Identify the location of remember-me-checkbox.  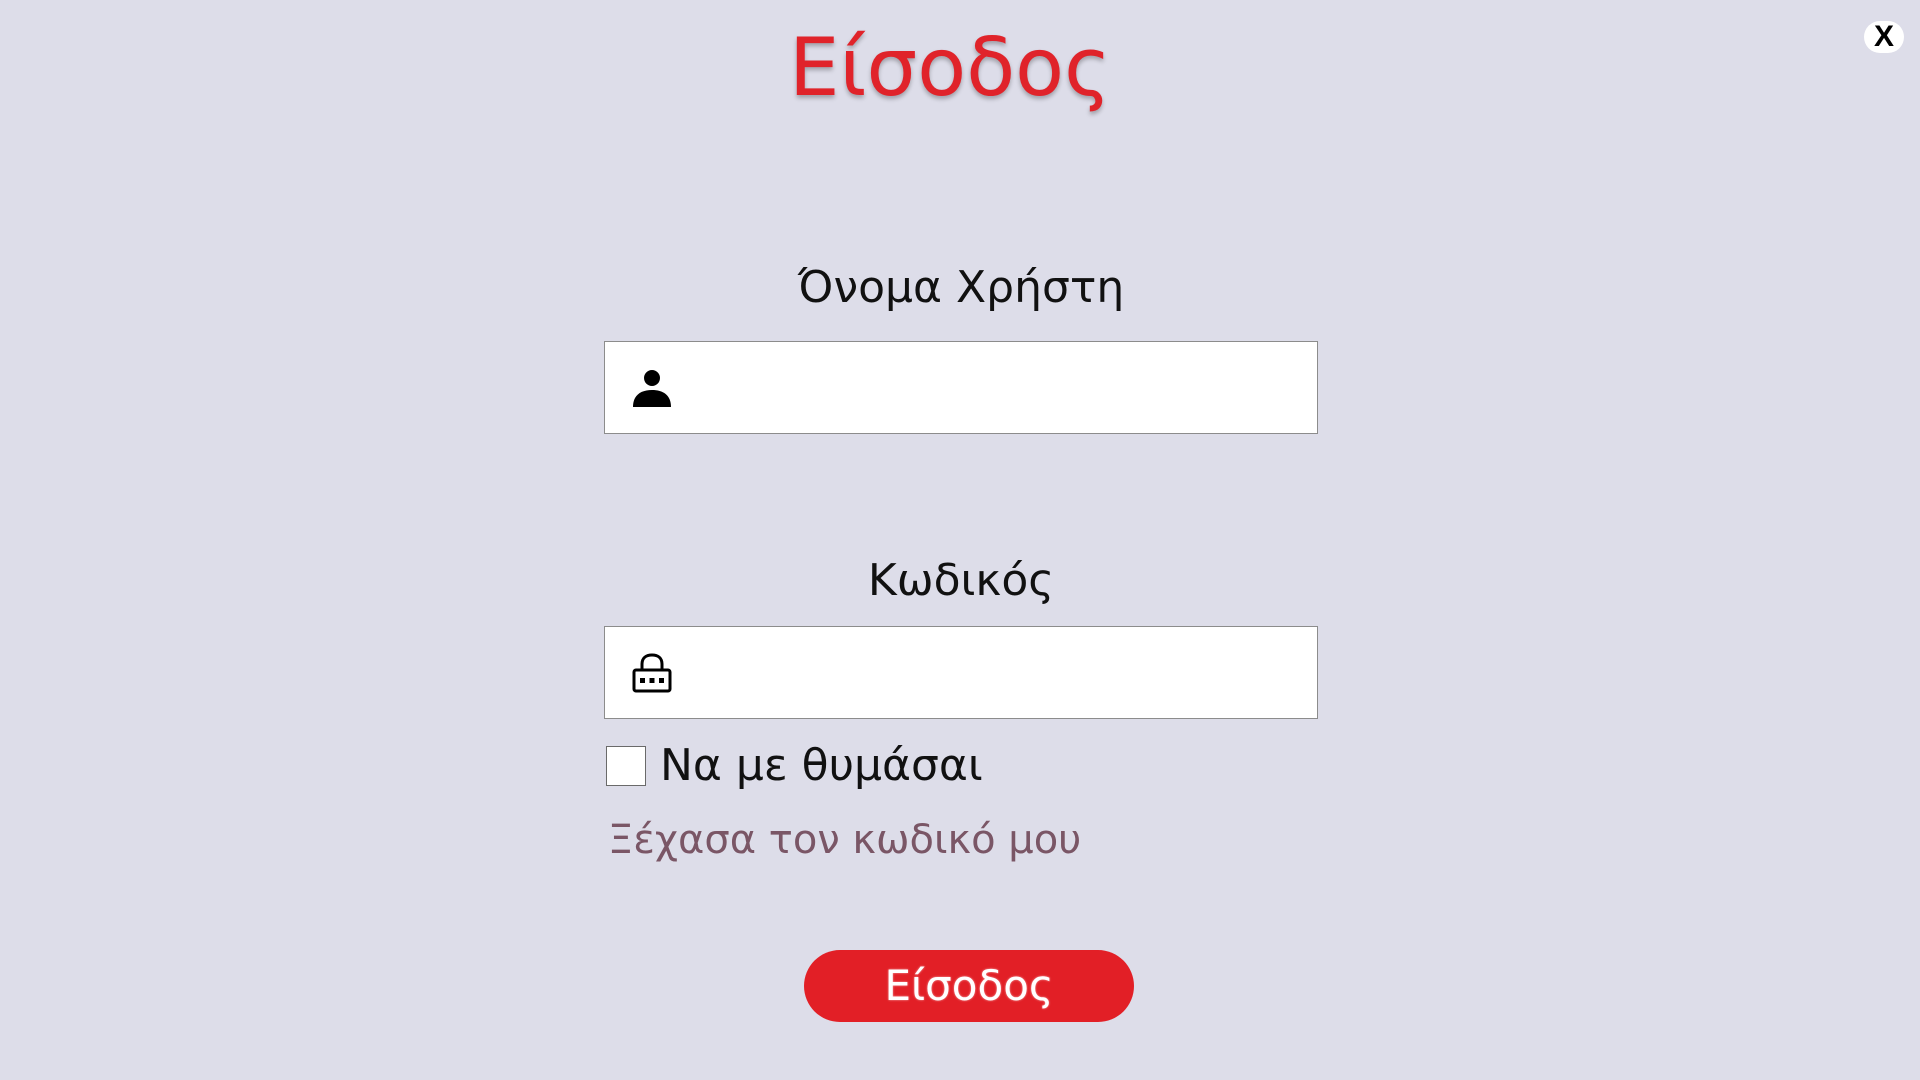
(626, 766).